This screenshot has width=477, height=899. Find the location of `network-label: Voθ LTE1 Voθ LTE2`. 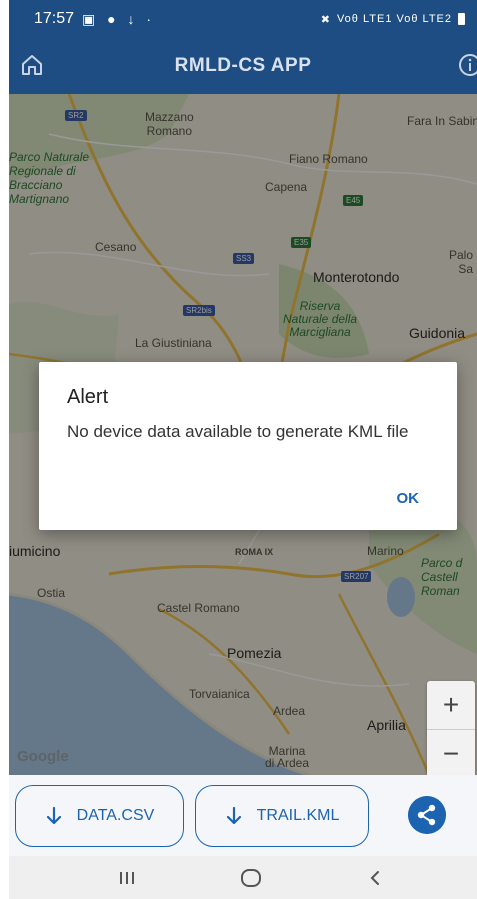

network-label: Voθ LTE1 Voθ LTE2 is located at coordinates (394, 19).